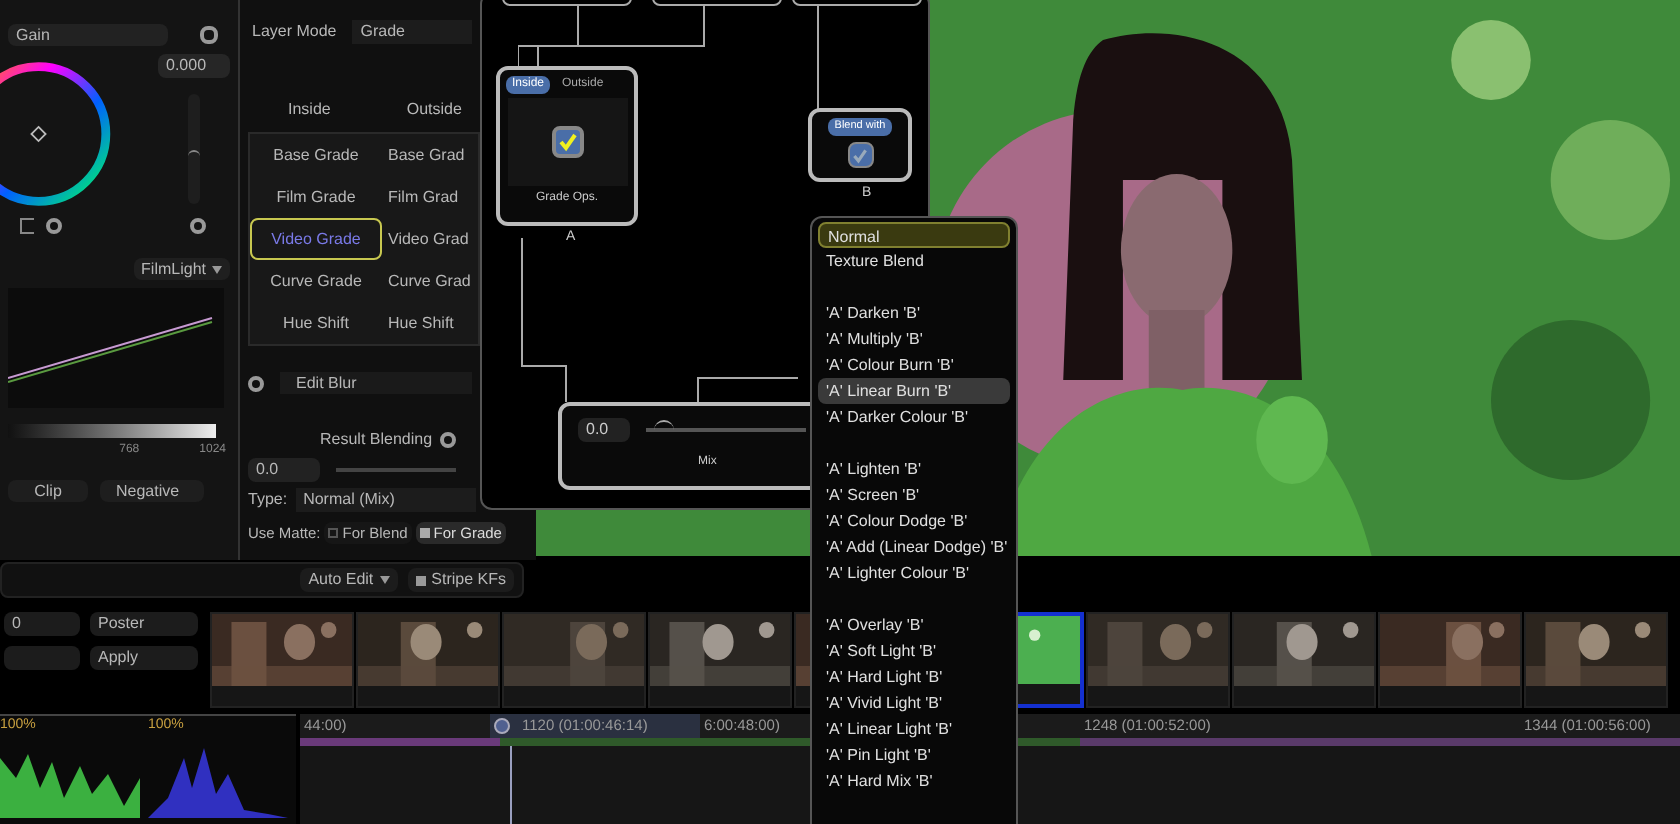  What do you see at coordinates (434, 110) in the screenshot?
I see `column-header: Outside` at bounding box center [434, 110].